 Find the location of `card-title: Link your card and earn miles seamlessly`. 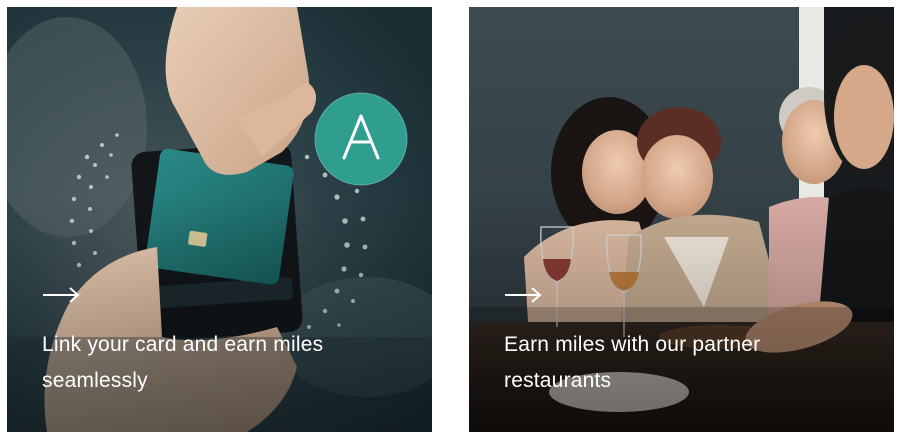

card-title: Link your card and earn miles seamlessly is located at coordinates (183, 362).